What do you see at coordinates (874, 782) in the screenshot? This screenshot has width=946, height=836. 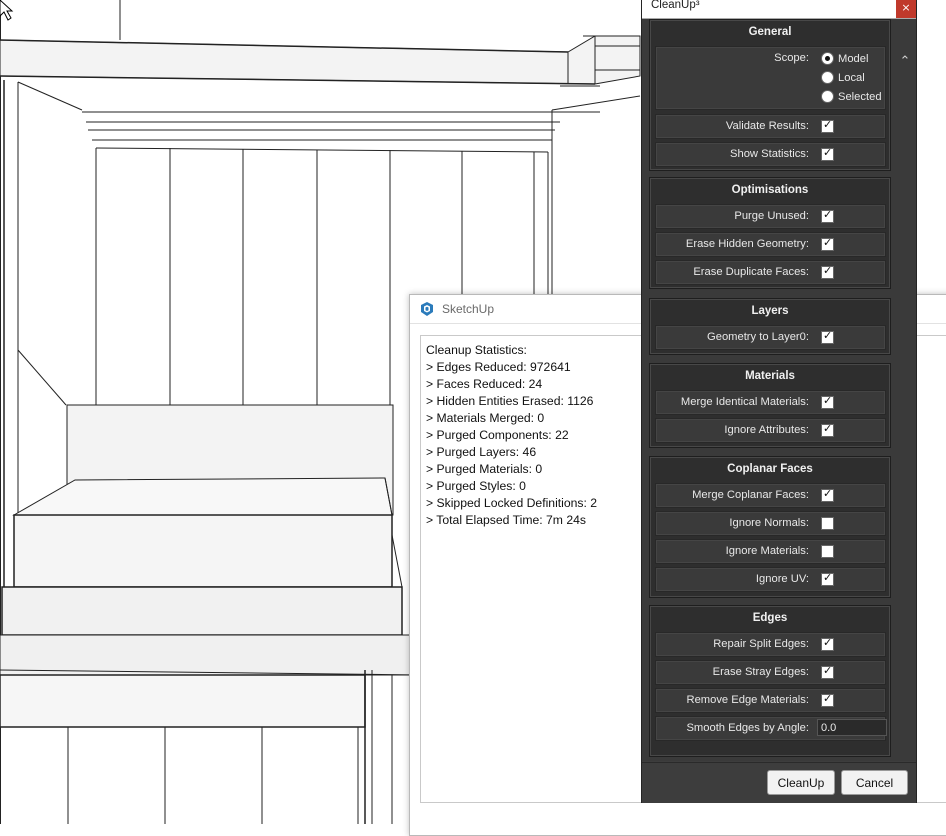 I see `cancel-button: Cancel` at bounding box center [874, 782].